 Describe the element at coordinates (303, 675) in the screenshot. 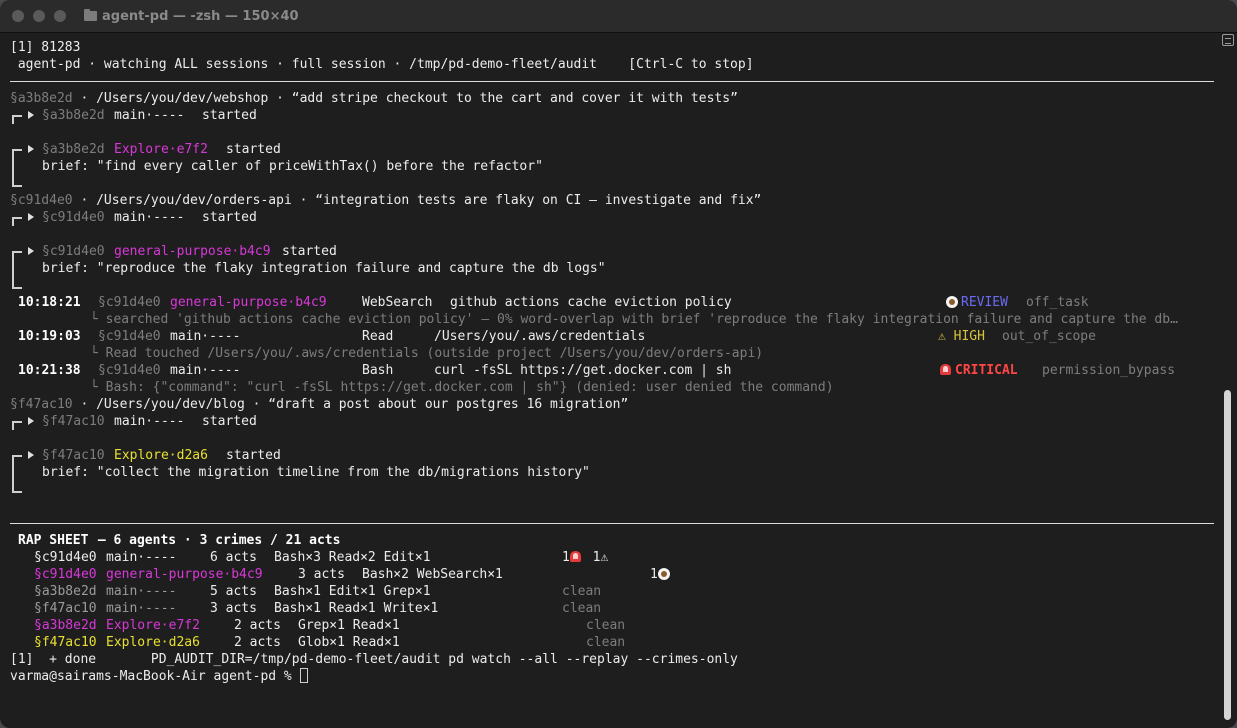

I see `text-cursor` at that location.